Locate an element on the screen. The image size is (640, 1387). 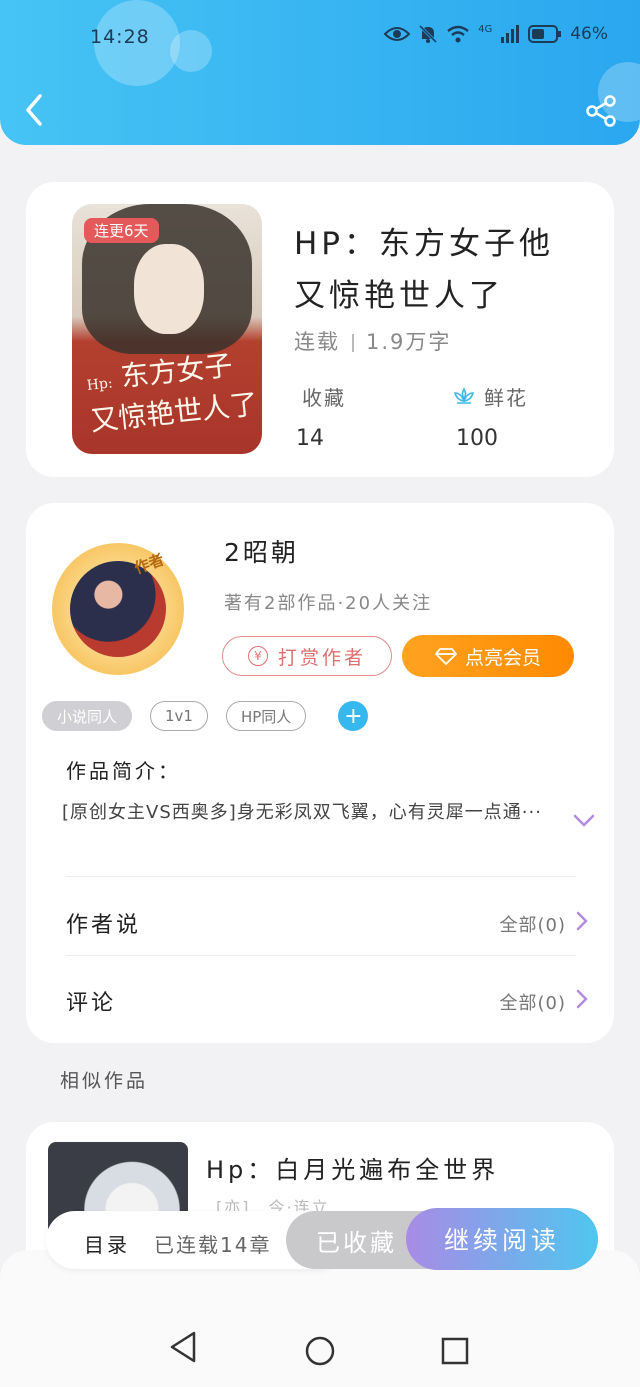
reward-label: 打赏作者 is located at coordinates (321, 657).